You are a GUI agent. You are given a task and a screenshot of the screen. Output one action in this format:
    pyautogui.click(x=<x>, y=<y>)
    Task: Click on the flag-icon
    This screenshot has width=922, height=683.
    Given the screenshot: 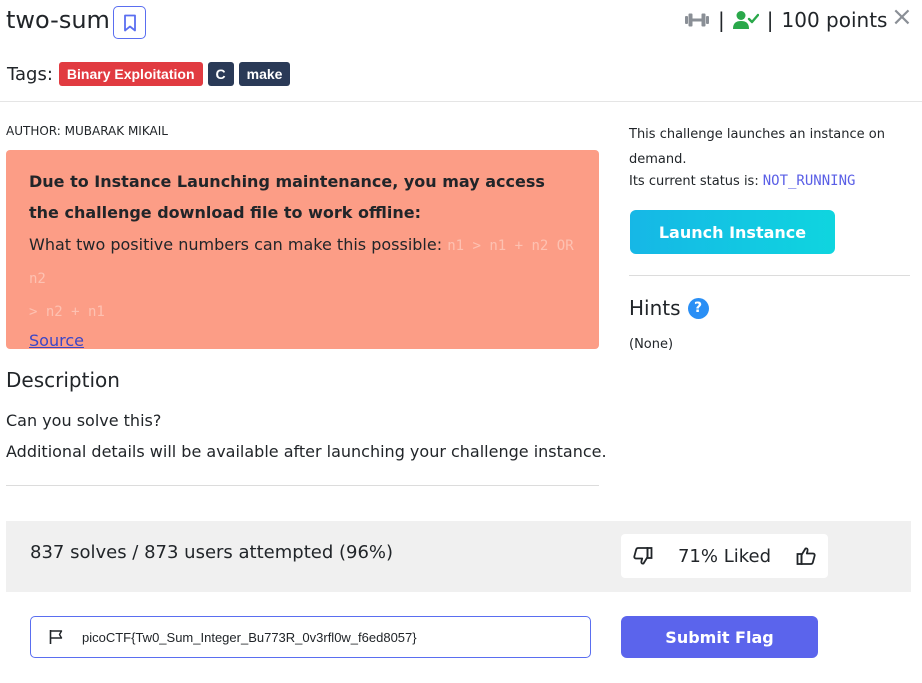 What is the action you would take?
    pyautogui.click(x=56, y=637)
    